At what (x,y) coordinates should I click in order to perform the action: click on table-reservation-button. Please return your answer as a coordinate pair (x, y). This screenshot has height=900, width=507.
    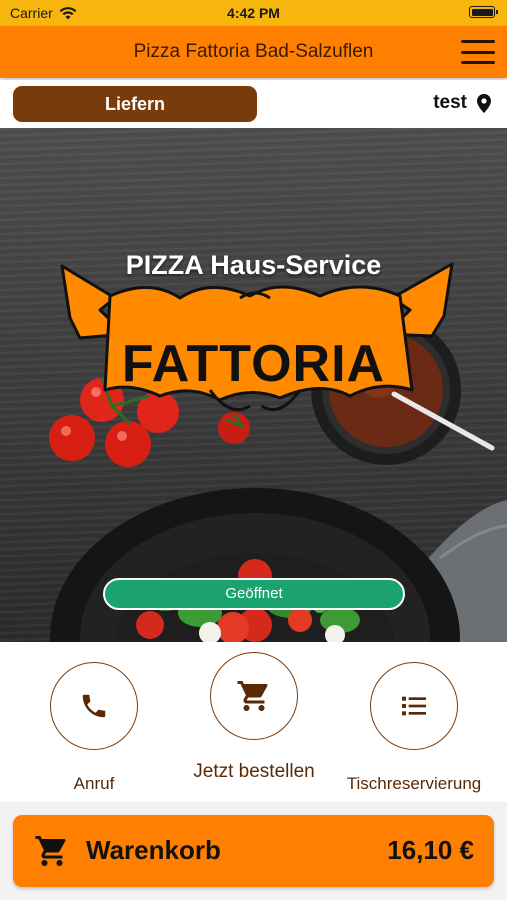
    Looking at the image, I should click on (414, 706).